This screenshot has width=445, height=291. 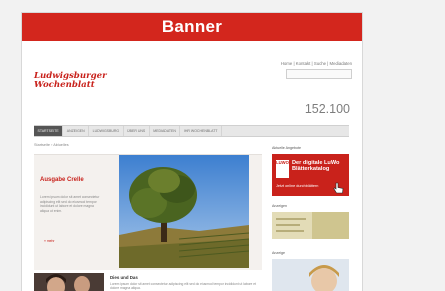 What do you see at coordinates (319, 74) in the screenshot?
I see `search-input` at bounding box center [319, 74].